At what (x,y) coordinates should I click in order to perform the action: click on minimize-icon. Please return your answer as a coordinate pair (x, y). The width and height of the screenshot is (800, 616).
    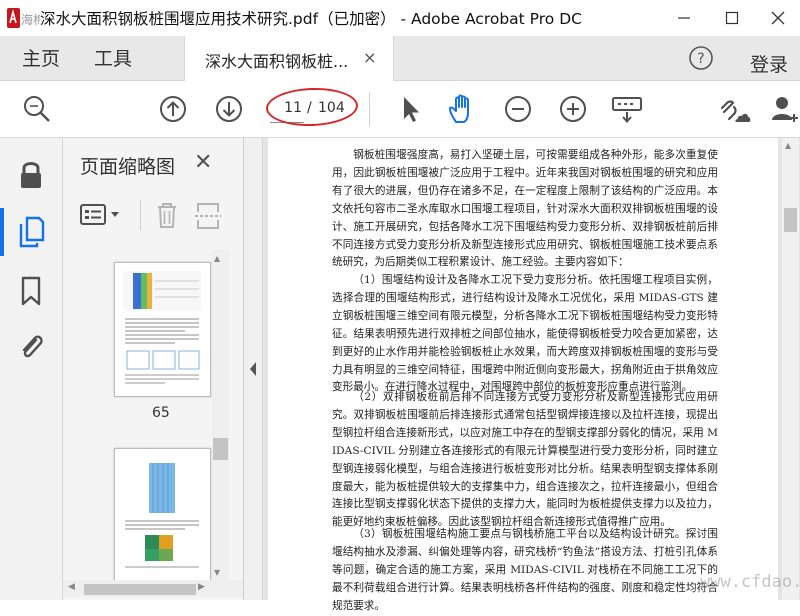
    Looking at the image, I should click on (684, 18).